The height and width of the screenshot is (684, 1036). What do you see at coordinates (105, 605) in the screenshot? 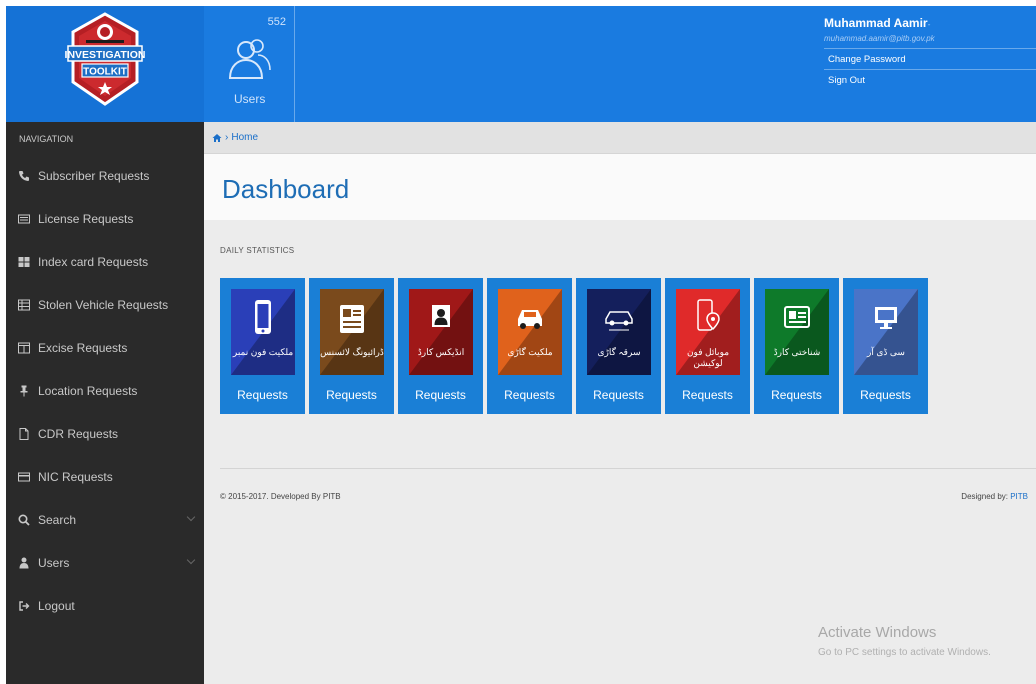
I see `sidebar-item-logout: Logout` at bounding box center [105, 605].